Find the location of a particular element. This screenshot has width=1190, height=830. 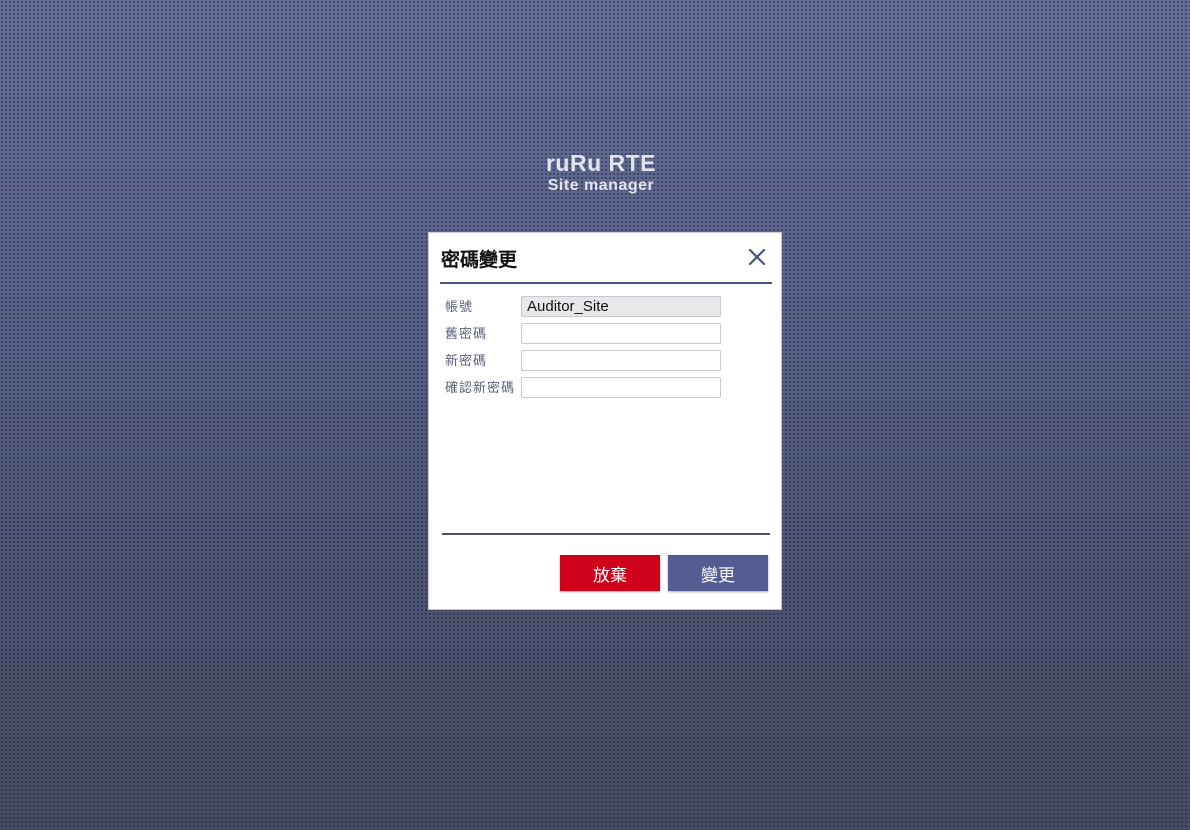

change-button: 變更 is located at coordinates (718, 573).